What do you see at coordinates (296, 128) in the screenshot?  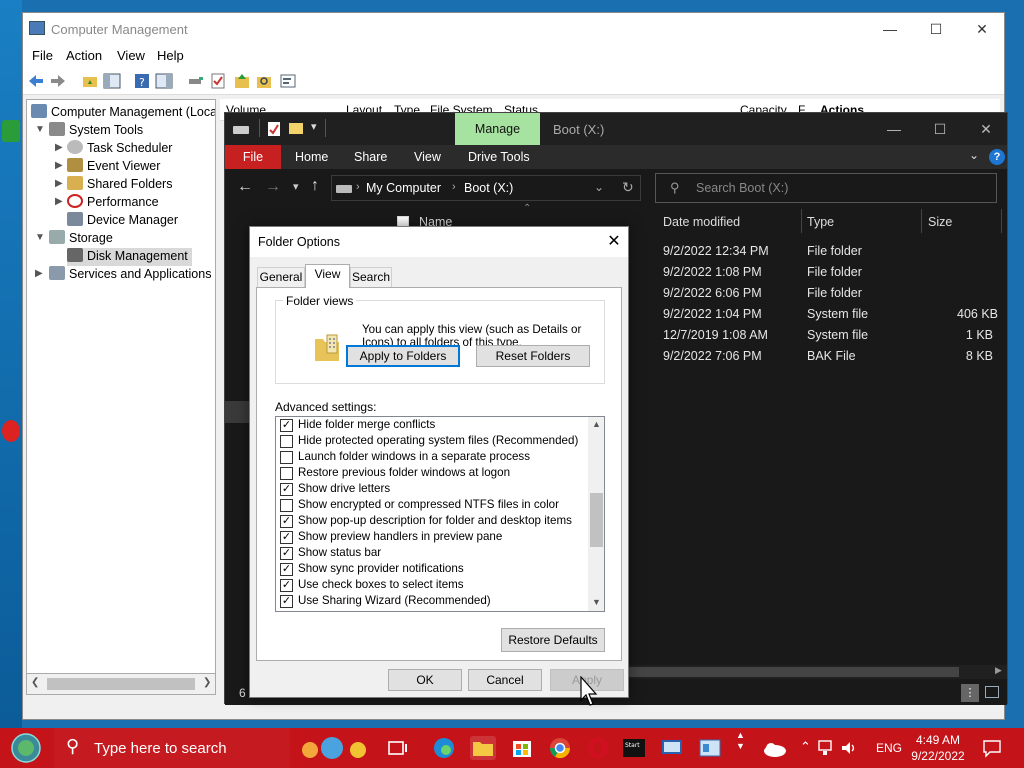 I see `new-folder-icon` at bounding box center [296, 128].